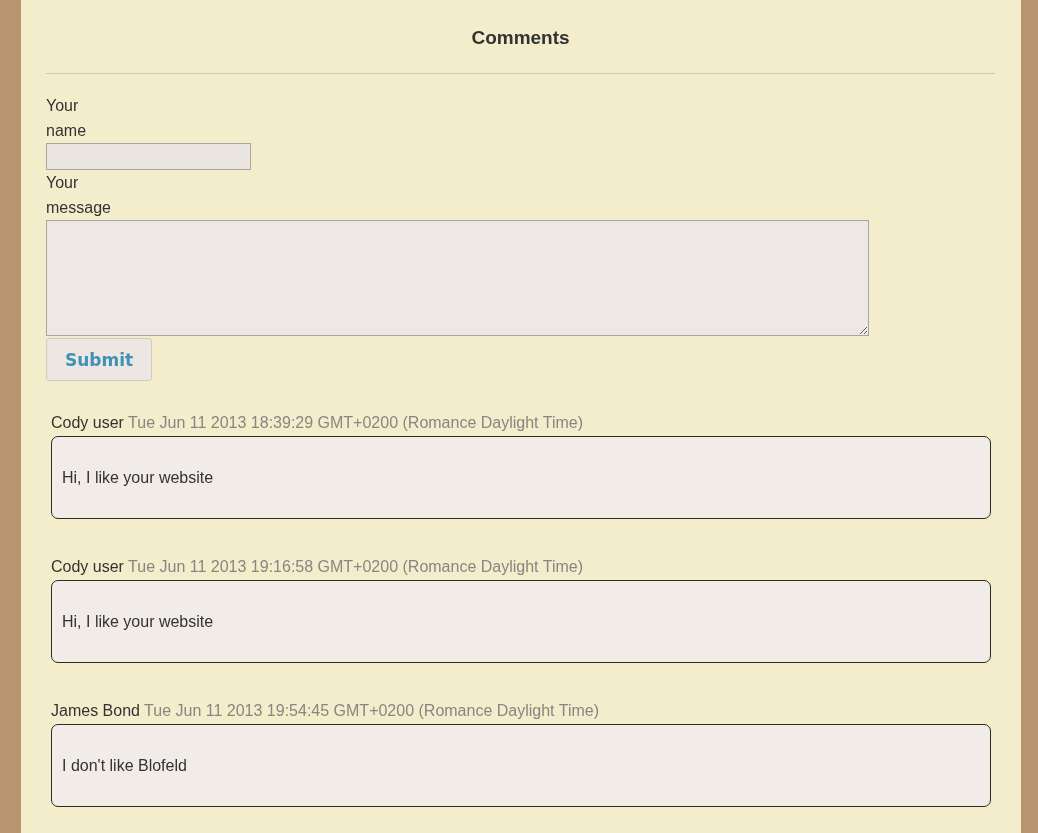 This screenshot has width=1038, height=833. I want to click on field-label: Your message, so click(78, 195).